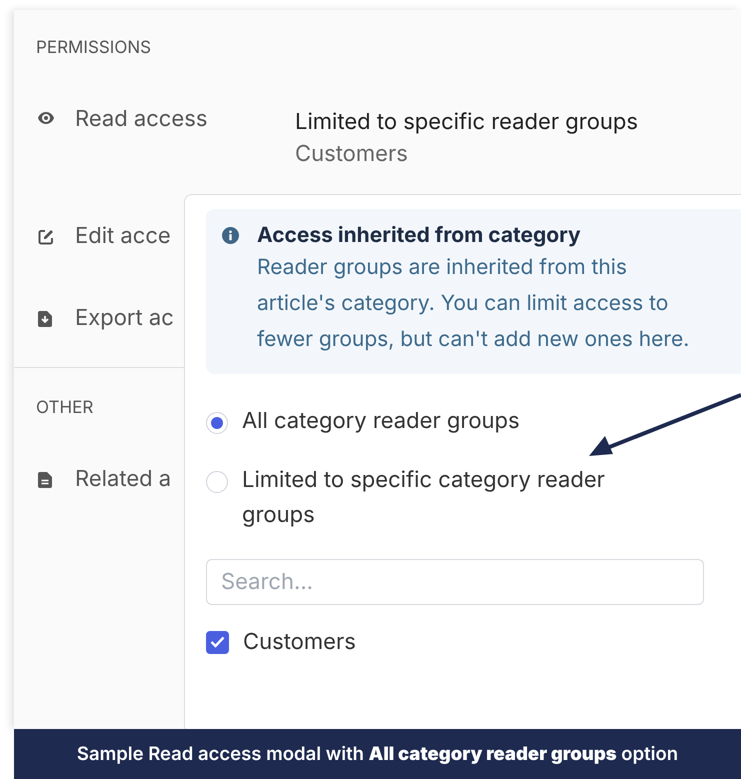 The height and width of the screenshot is (779, 741). Describe the element at coordinates (419, 235) in the screenshot. I see `notice-title: Access inherited from category` at that location.